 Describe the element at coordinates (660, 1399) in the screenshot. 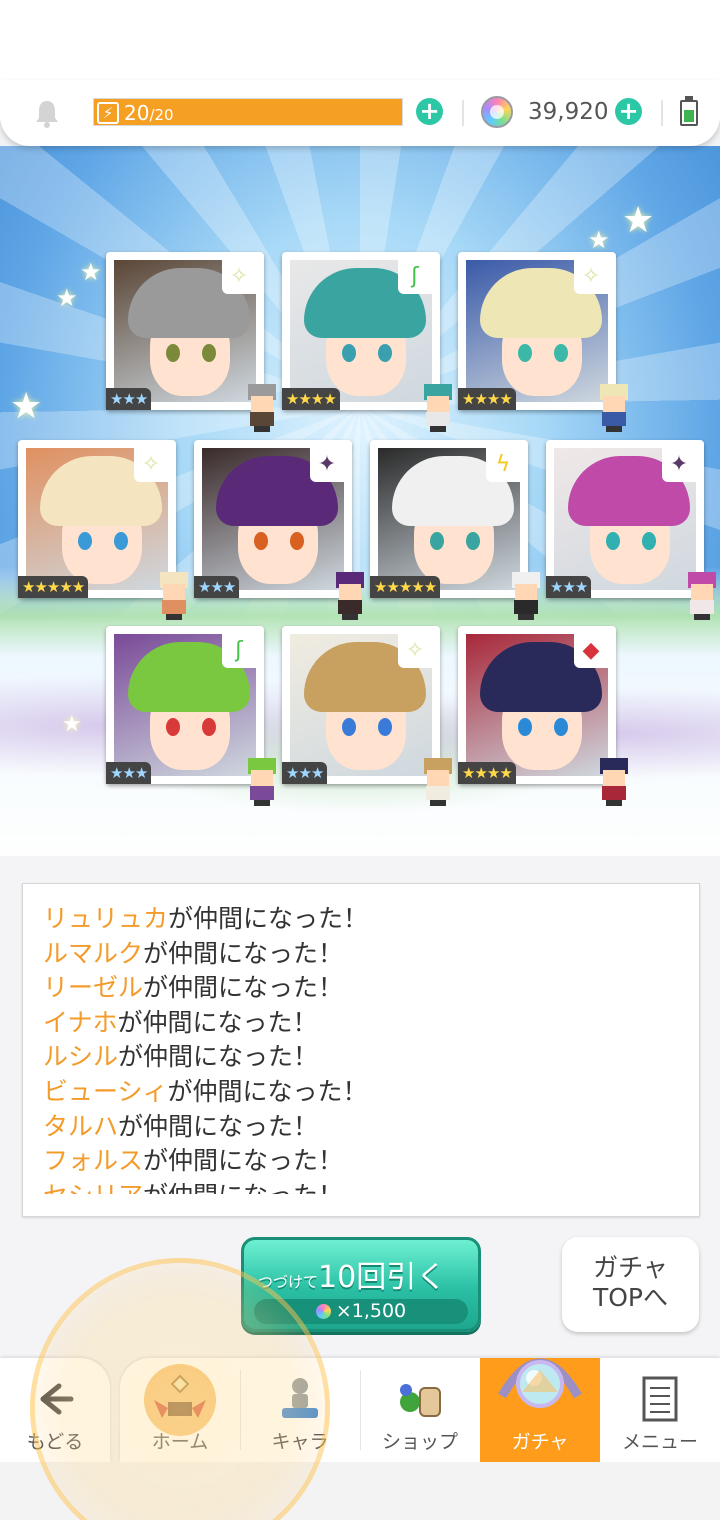

I see `menu-list-icon` at that location.